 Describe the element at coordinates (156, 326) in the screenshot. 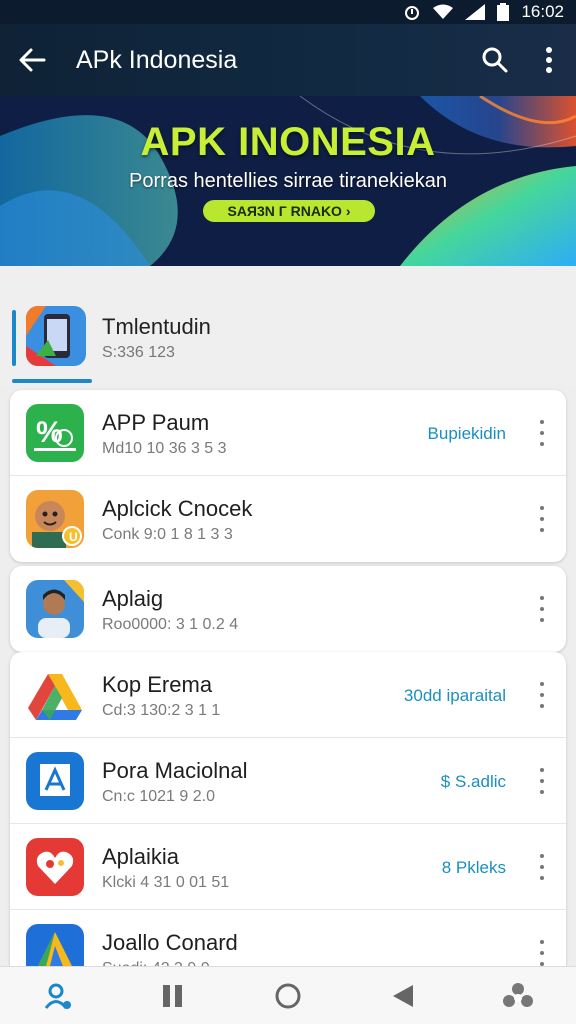

I see `selected-app-name: Tmlentudin` at that location.